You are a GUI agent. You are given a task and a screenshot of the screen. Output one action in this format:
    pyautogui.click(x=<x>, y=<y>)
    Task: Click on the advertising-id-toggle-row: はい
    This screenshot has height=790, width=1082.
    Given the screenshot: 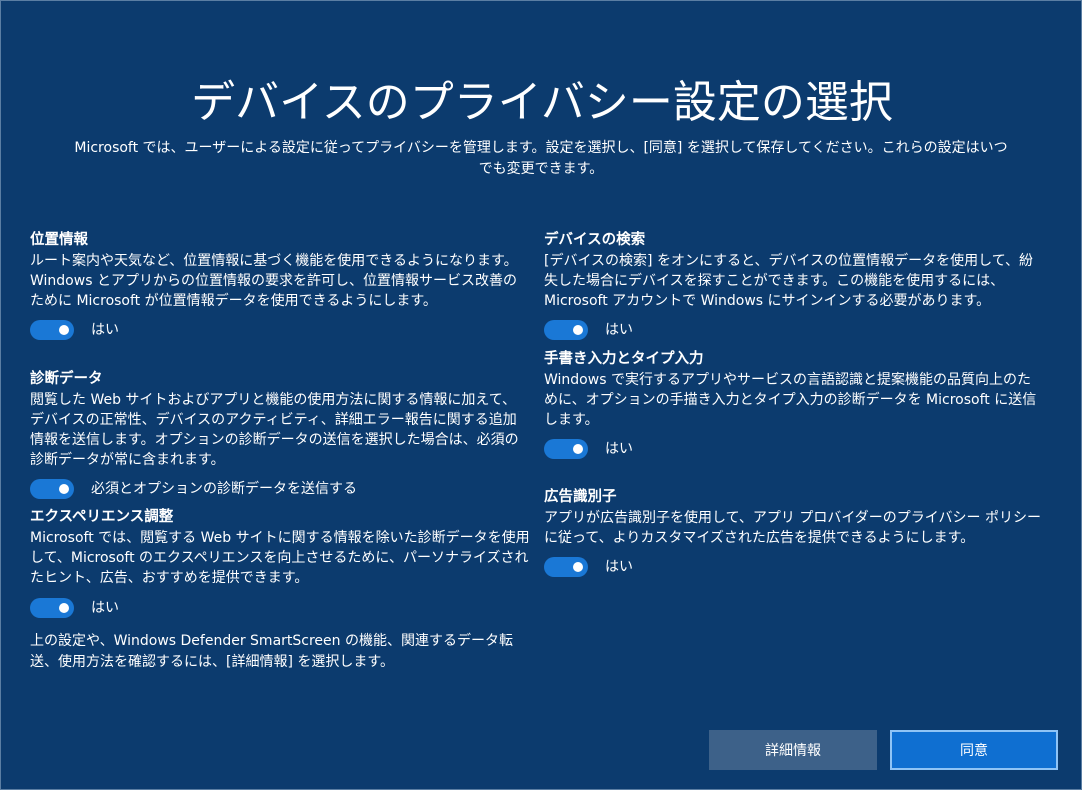 What is the action you would take?
    pyautogui.click(x=794, y=567)
    